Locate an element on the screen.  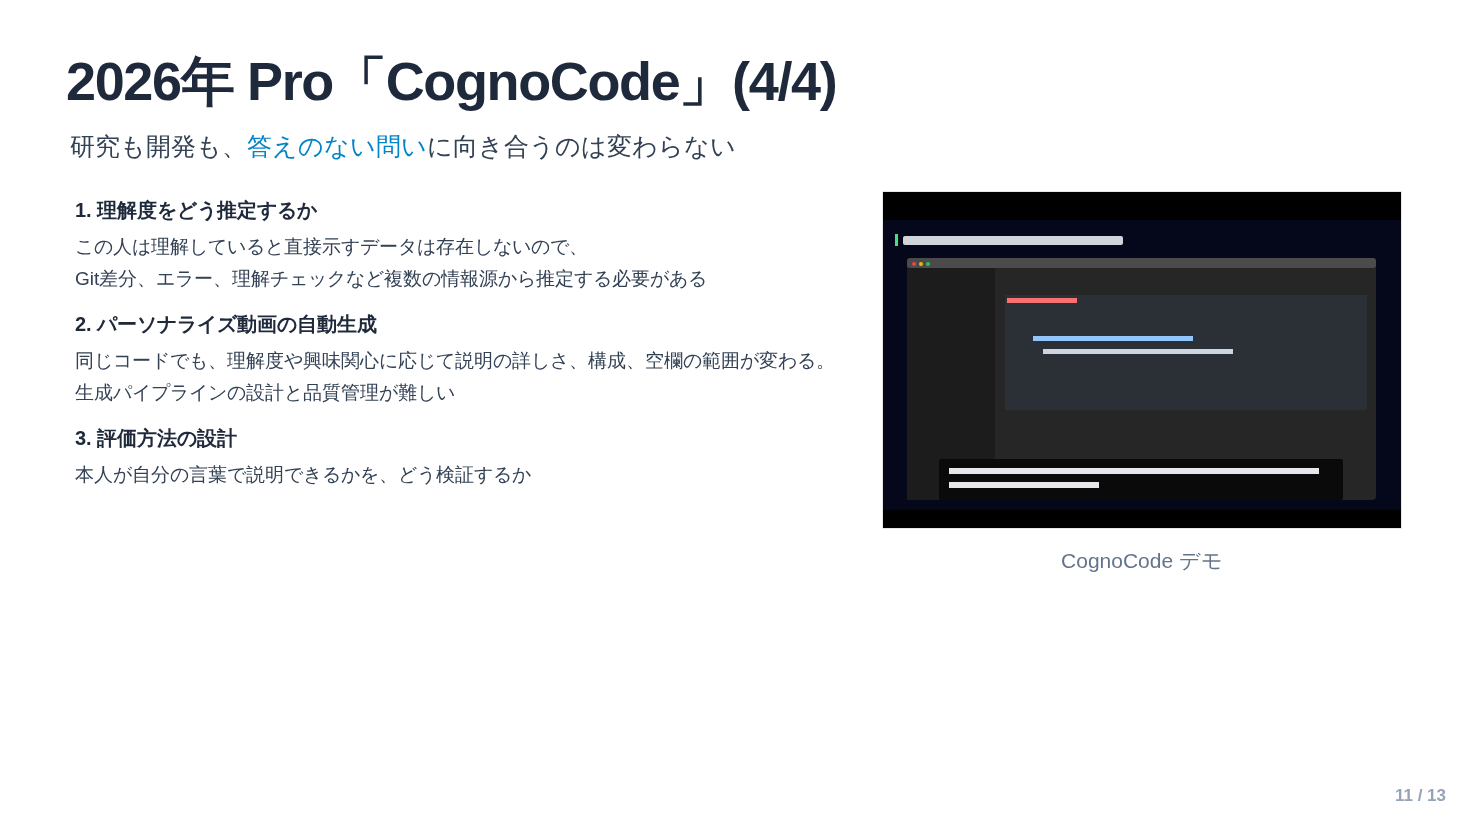
figure-caption: CognoCode デモ is located at coordinates (1142, 561).